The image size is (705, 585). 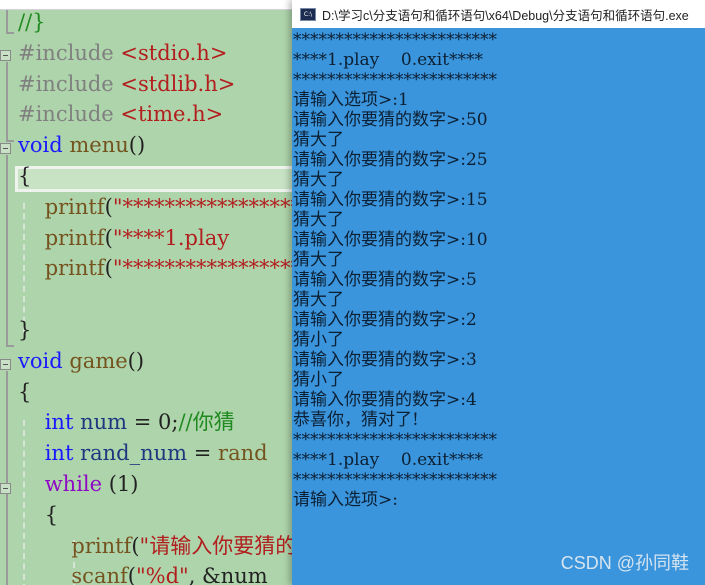 I want to click on console-line: 请输入你要猜的数字>:50, so click(x=390, y=120).